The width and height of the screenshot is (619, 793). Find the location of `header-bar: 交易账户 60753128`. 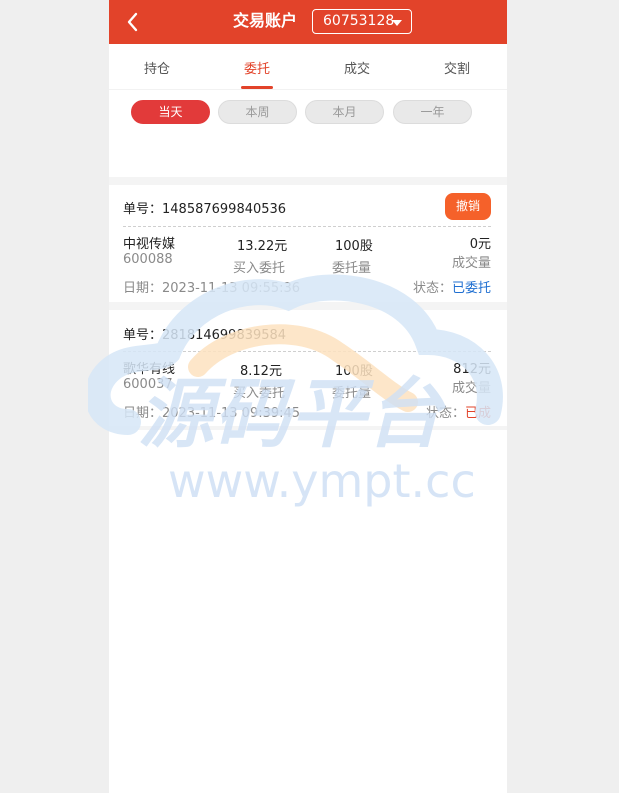

header-bar: 交易账户 60753128 is located at coordinates (308, 22).